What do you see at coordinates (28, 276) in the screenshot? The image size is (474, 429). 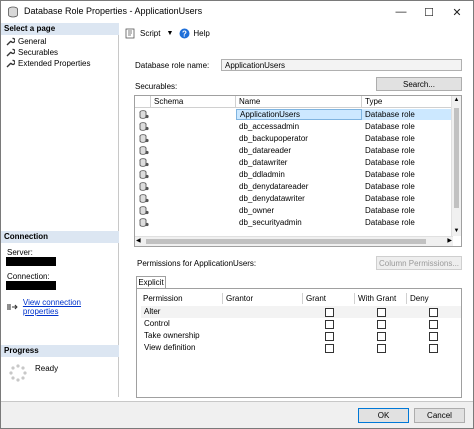 I see `connection-label: Connection:` at bounding box center [28, 276].